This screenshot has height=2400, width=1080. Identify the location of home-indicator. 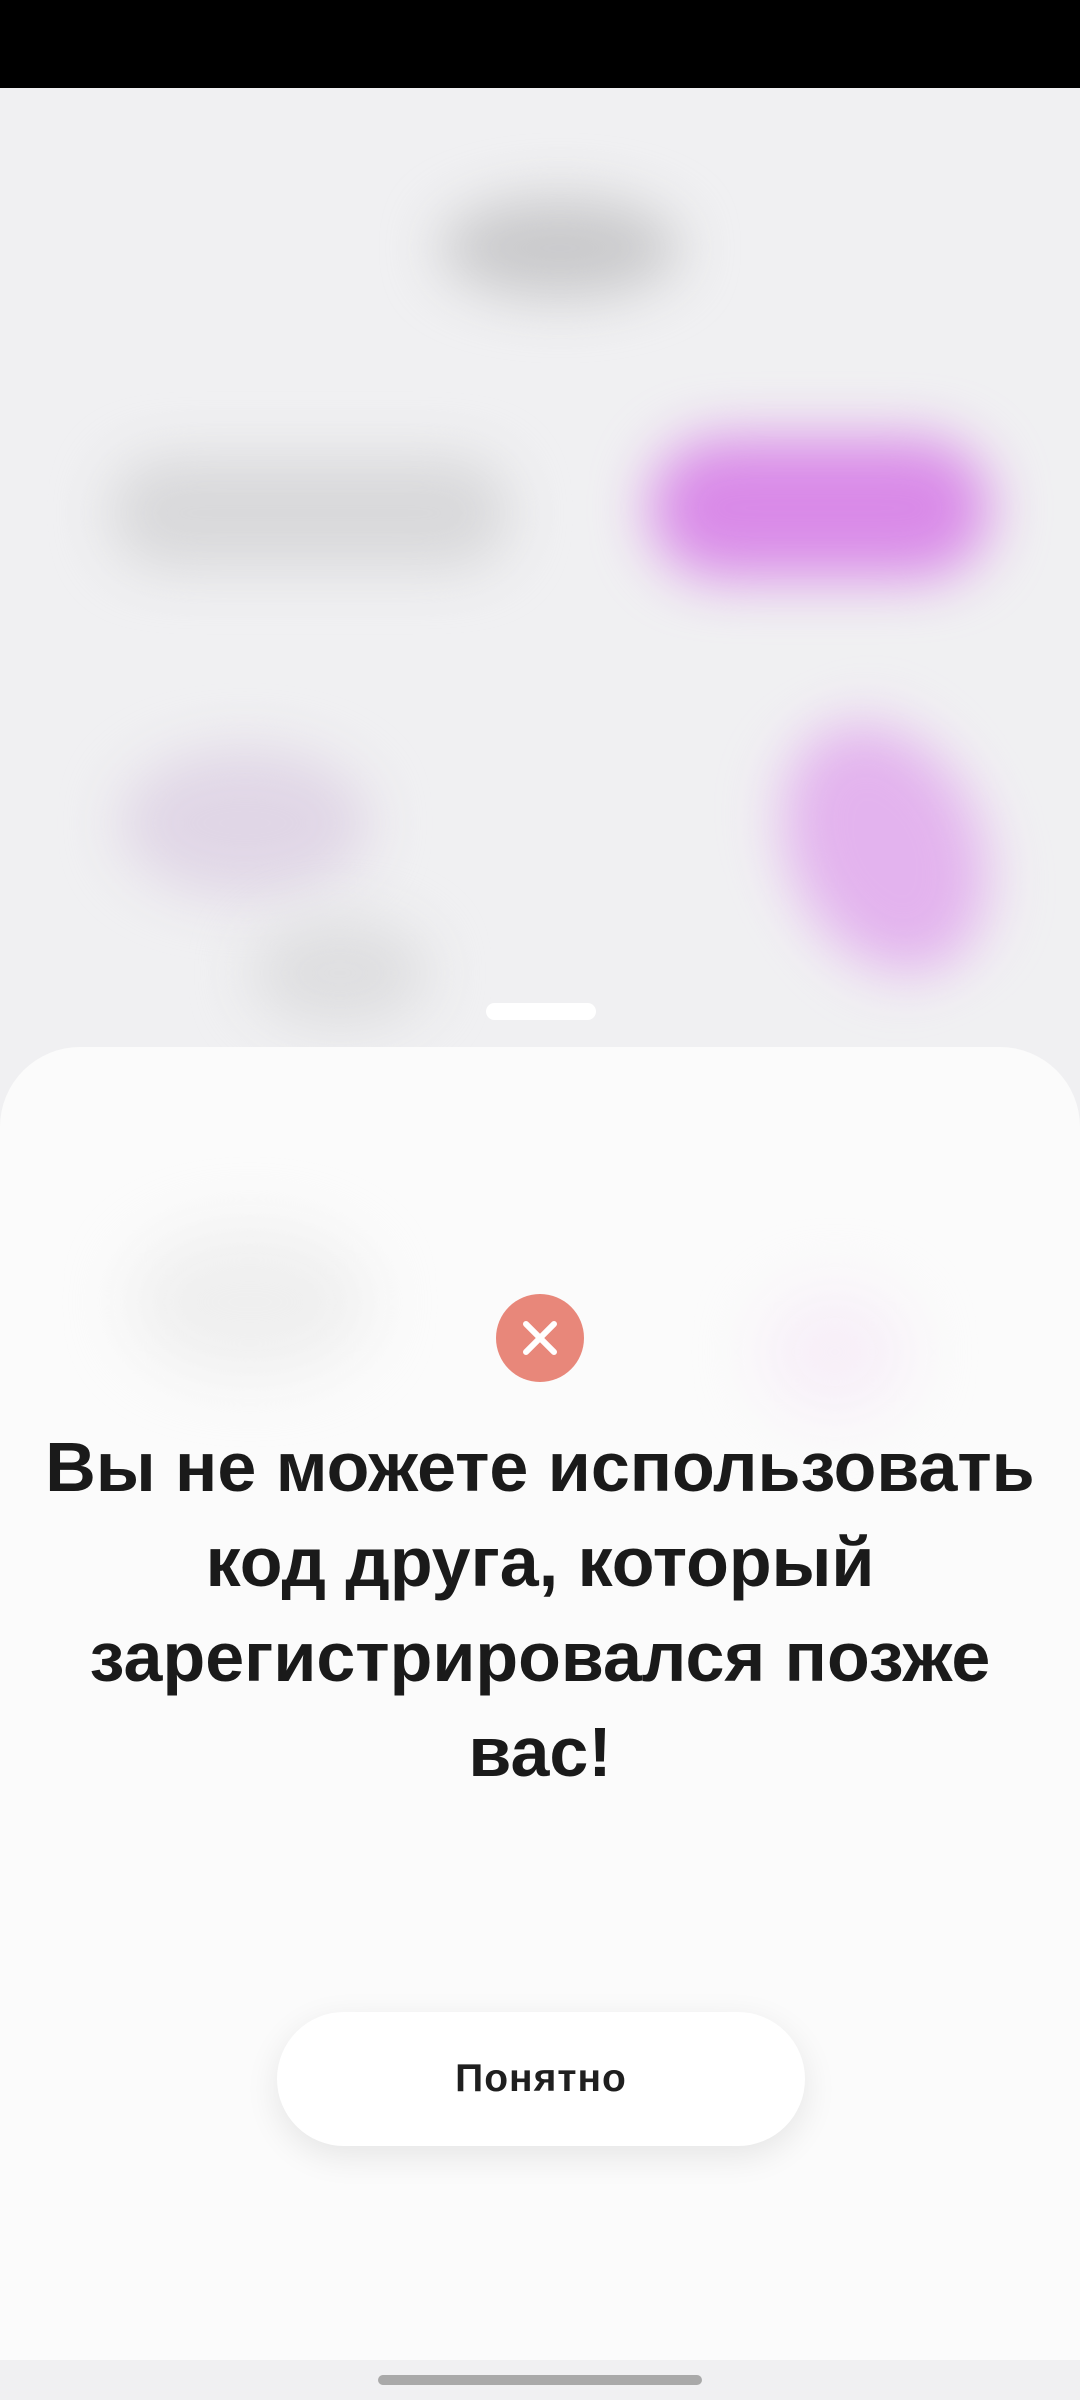
(540, 2380).